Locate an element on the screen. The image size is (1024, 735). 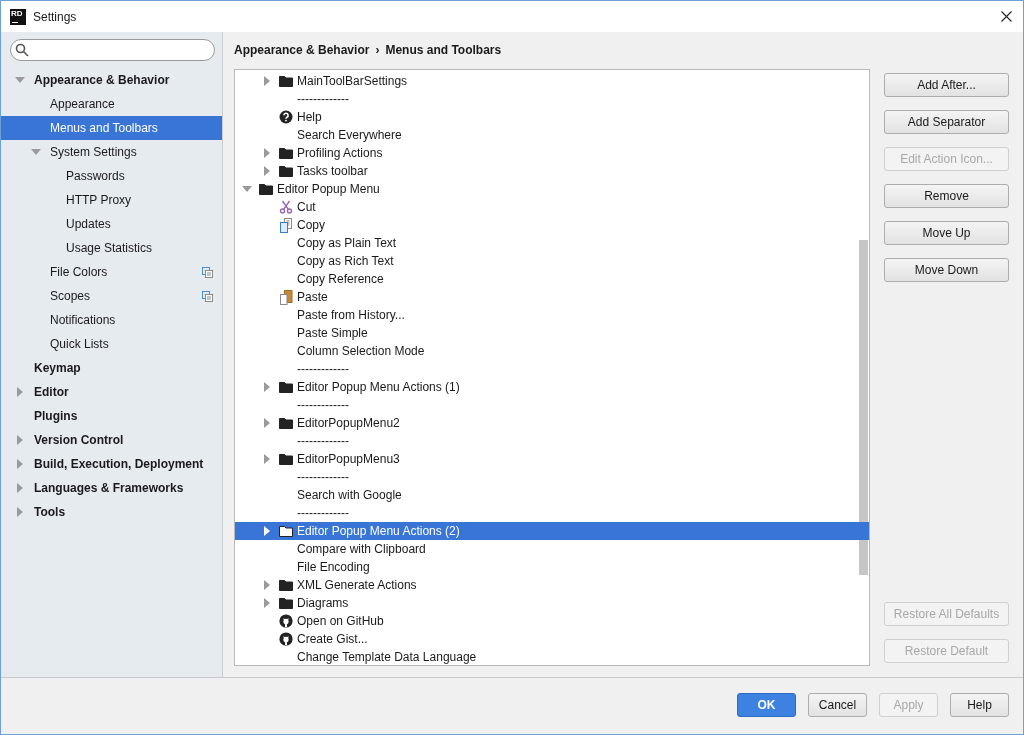
tree-row: Editor Popup Menu is located at coordinates (552, 189).